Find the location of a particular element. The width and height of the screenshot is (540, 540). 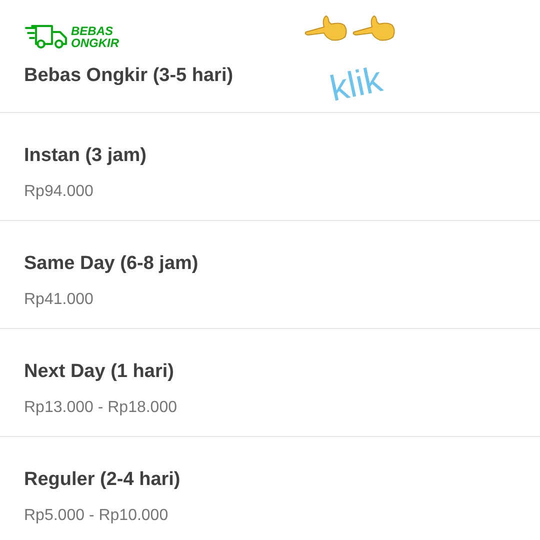

option-title: Next Day (1 hari) is located at coordinates (99, 372).